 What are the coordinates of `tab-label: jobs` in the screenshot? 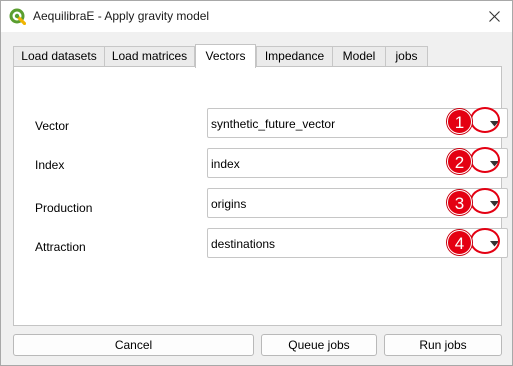 It's located at (406, 56).